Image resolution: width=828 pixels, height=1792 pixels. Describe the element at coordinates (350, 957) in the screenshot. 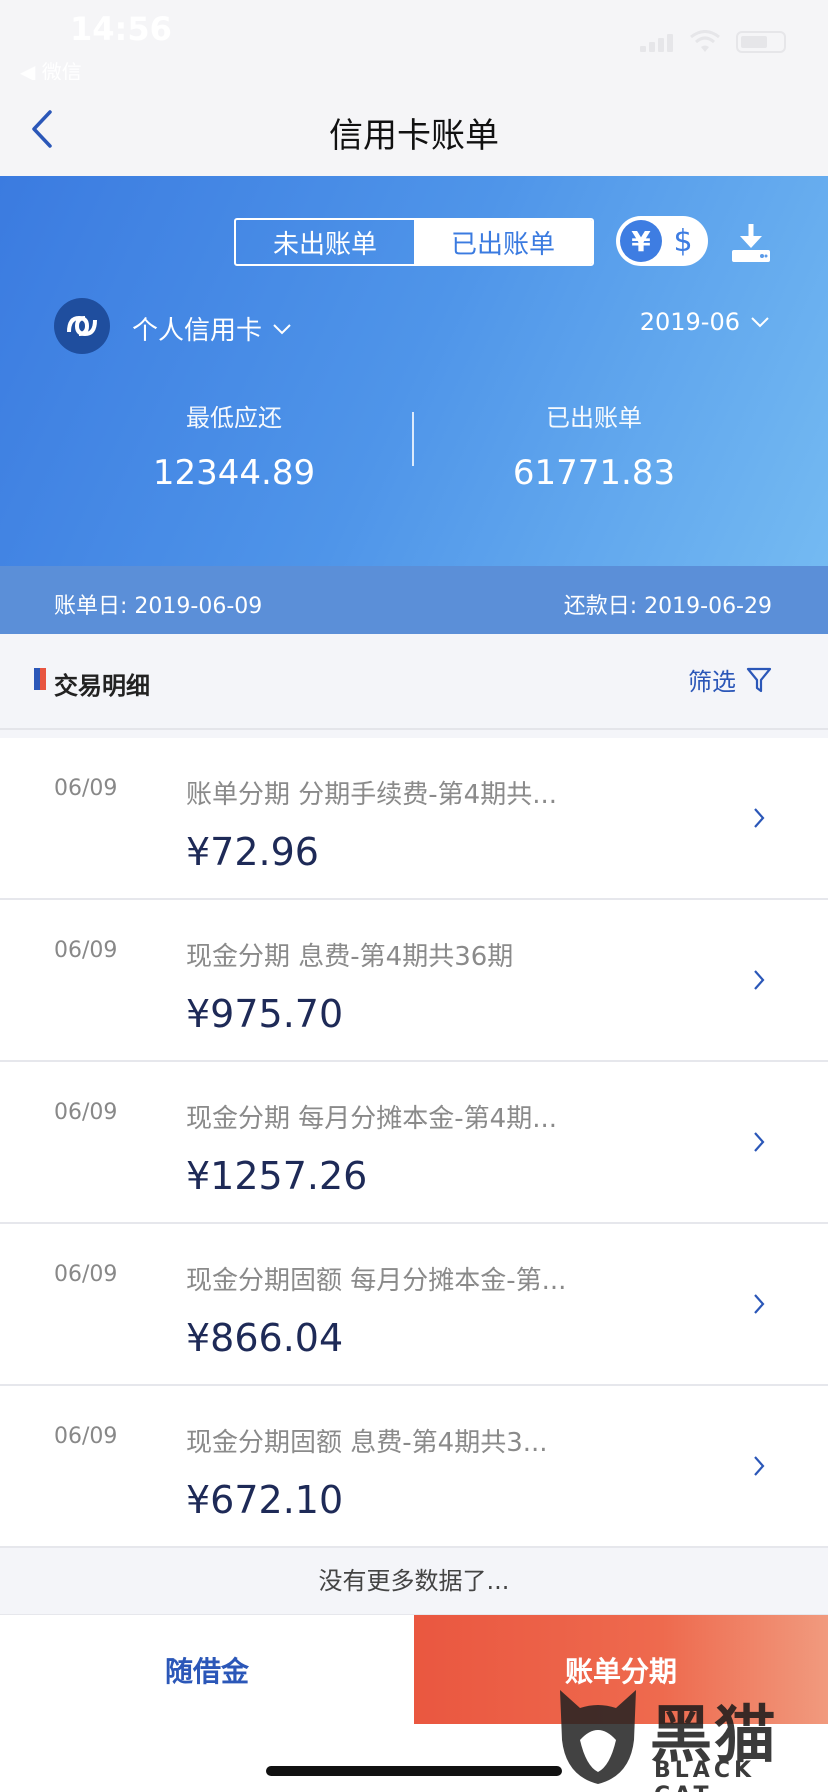

I see `transaction-description: 现金分期 息费-第4期共36期` at that location.